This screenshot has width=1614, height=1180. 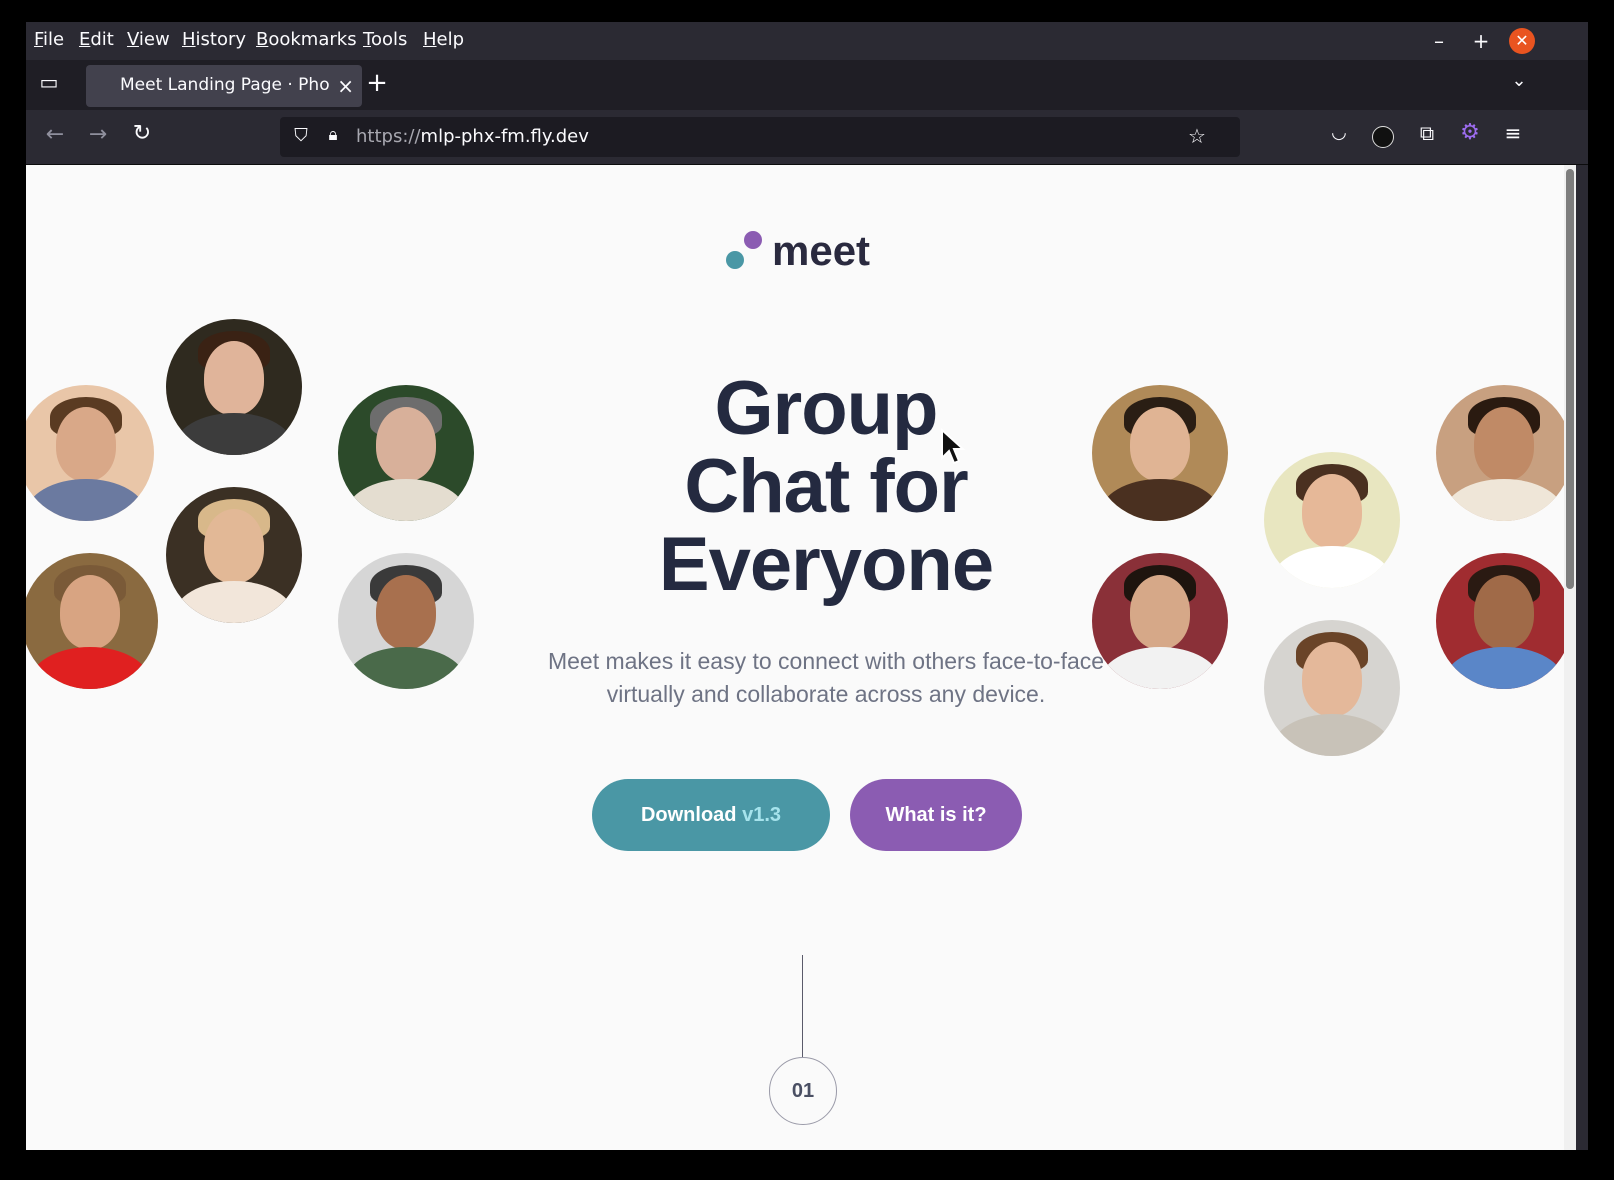 I want to click on maximize-icon: +, so click(x=1481, y=41).